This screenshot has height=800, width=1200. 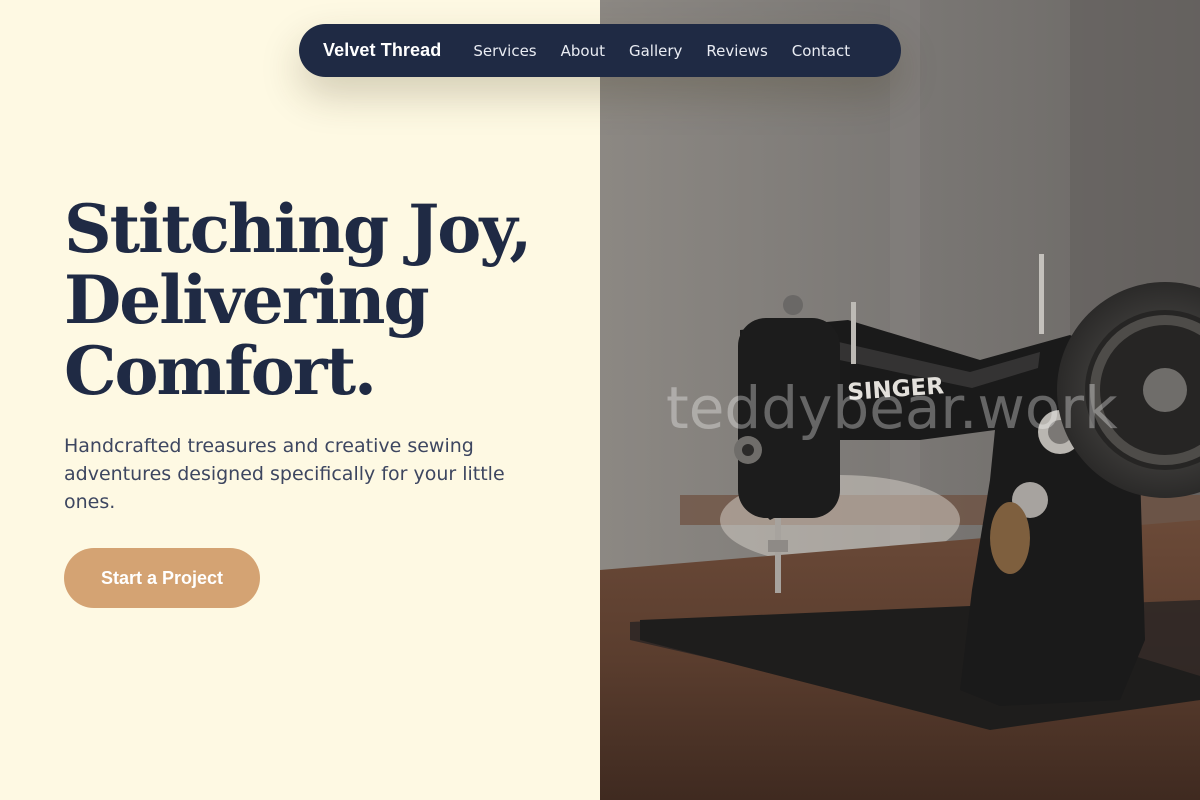 What do you see at coordinates (583, 51) in the screenshot?
I see `nav-link-about: About` at bounding box center [583, 51].